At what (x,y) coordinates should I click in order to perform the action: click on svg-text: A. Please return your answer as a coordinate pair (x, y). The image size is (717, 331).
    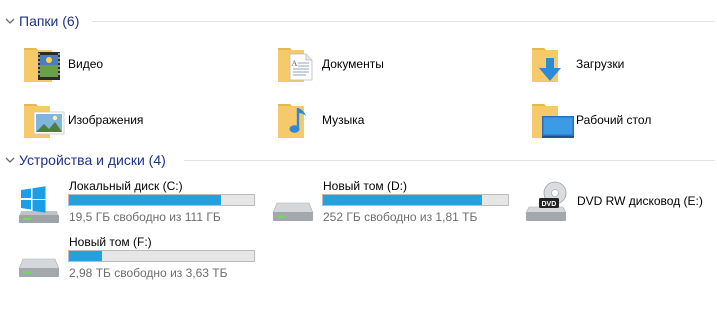
    Looking at the image, I should click on (295, 63).